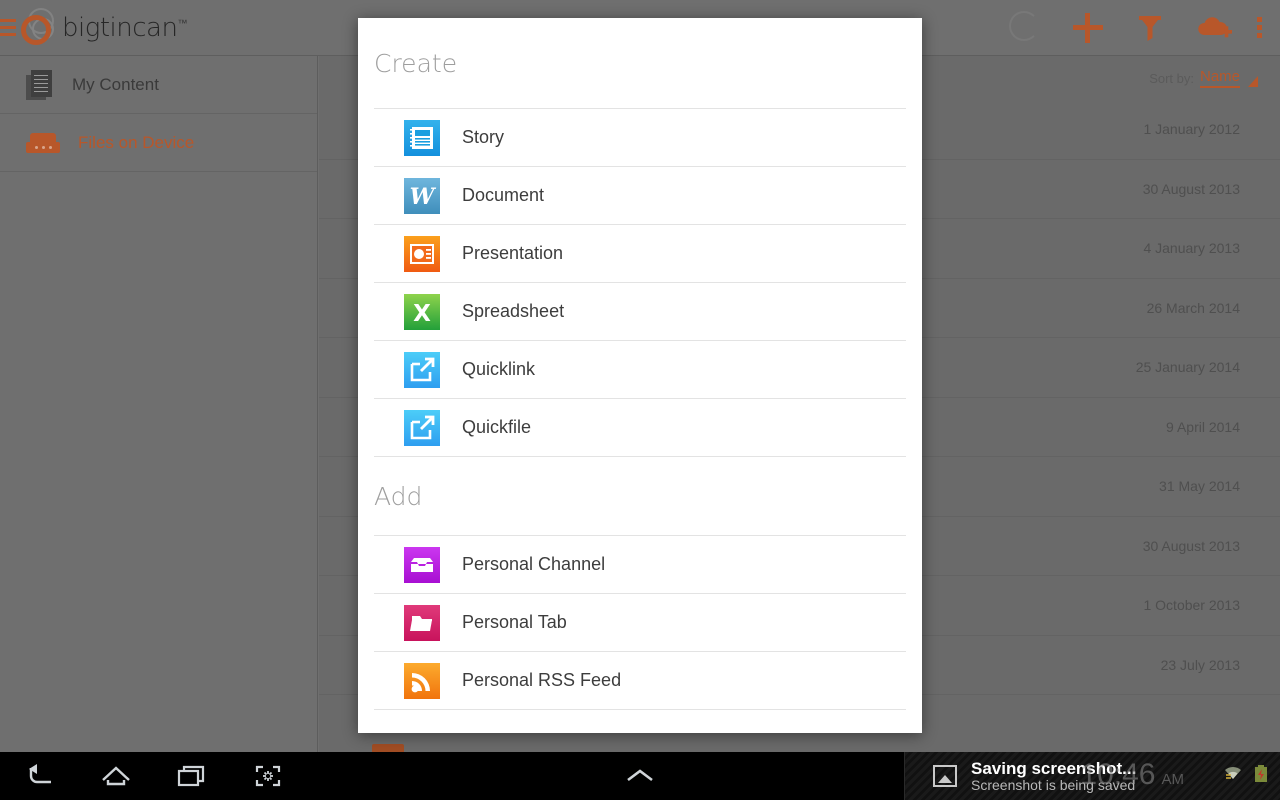 This screenshot has height=800, width=1280. I want to click on expand-notifications-caret-icon, so click(640, 776).